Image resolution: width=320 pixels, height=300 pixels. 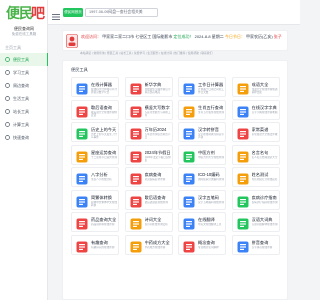 What do you see at coordinates (24, 137) in the screenshot?
I see `sidebar-item-7: 快速查询` at bounding box center [24, 137].